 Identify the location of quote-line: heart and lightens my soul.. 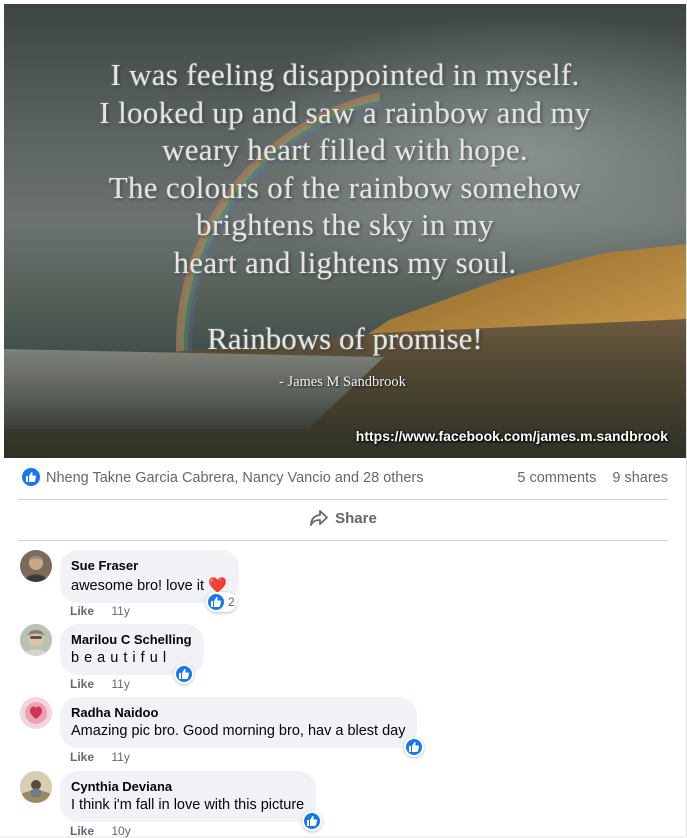
(345, 262).